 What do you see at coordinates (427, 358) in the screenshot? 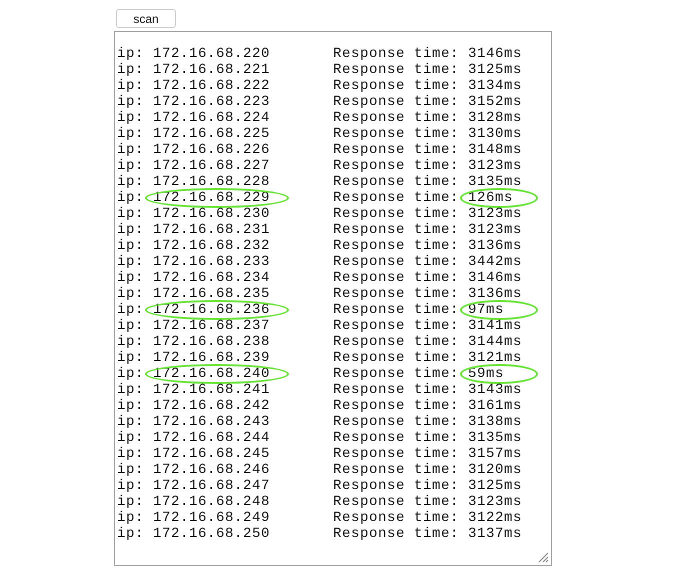
I see `response-time-text: Response time: 3121ms` at bounding box center [427, 358].